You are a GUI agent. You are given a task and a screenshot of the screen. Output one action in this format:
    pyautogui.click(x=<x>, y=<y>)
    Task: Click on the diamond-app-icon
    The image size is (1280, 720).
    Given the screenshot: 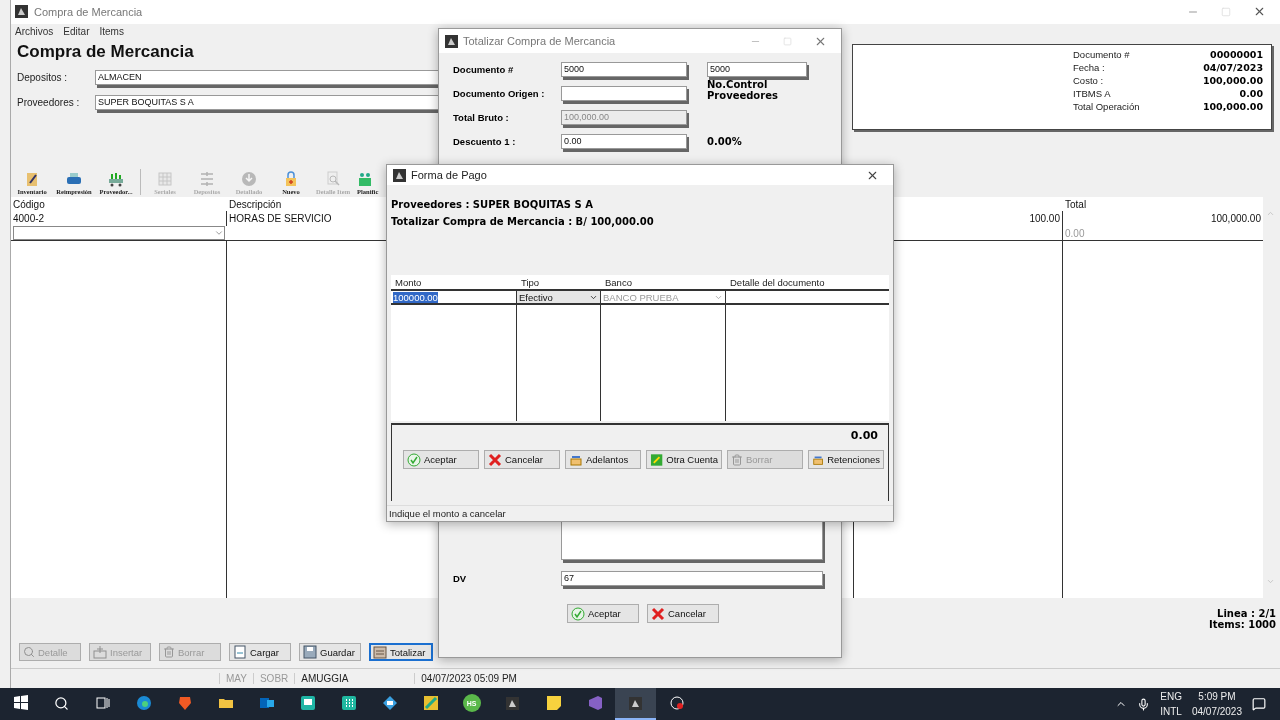 What is the action you would take?
    pyautogui.click(x=389, y=703)
    